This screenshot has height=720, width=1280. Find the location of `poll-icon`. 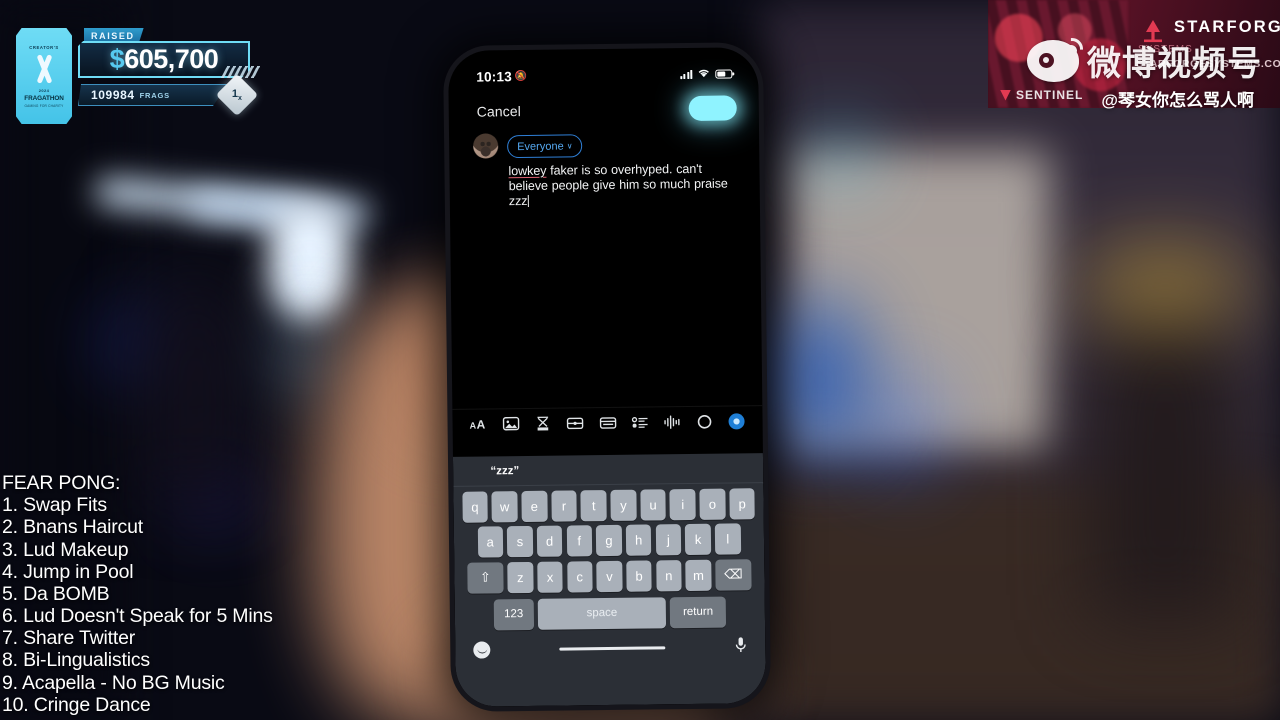

poll-icon is located at coordinates (640, 422).